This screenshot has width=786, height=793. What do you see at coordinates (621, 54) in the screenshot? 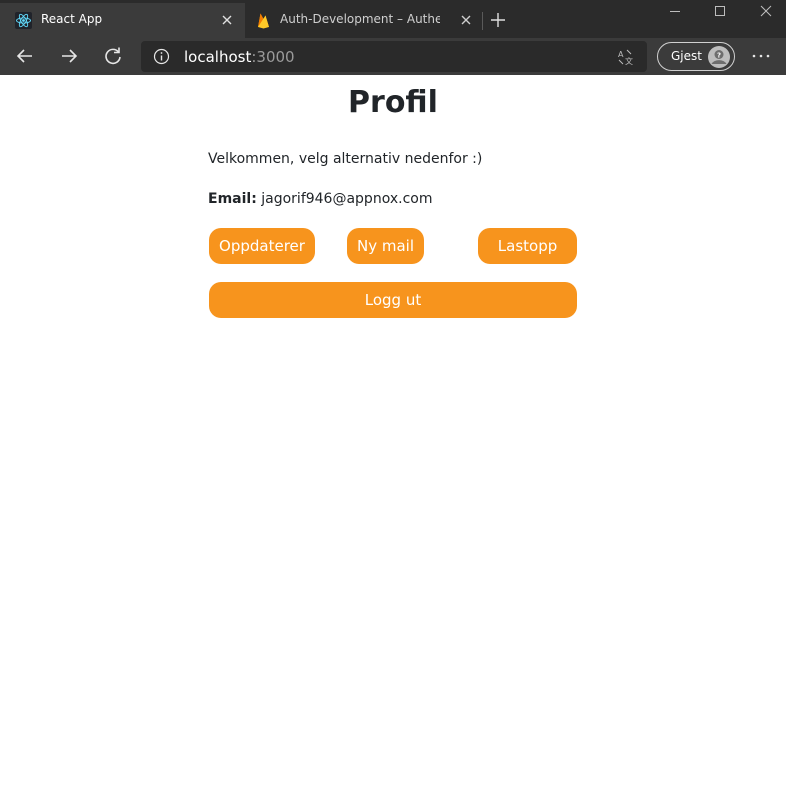
I see `svg-text: A` at bounding box center [621, 54].